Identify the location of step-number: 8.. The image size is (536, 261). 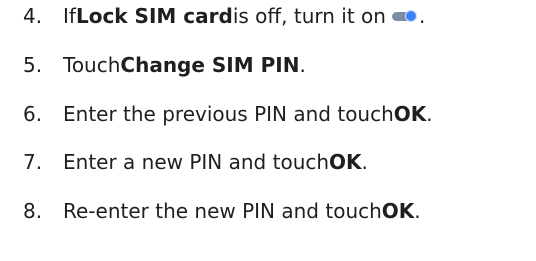
(33, 211).